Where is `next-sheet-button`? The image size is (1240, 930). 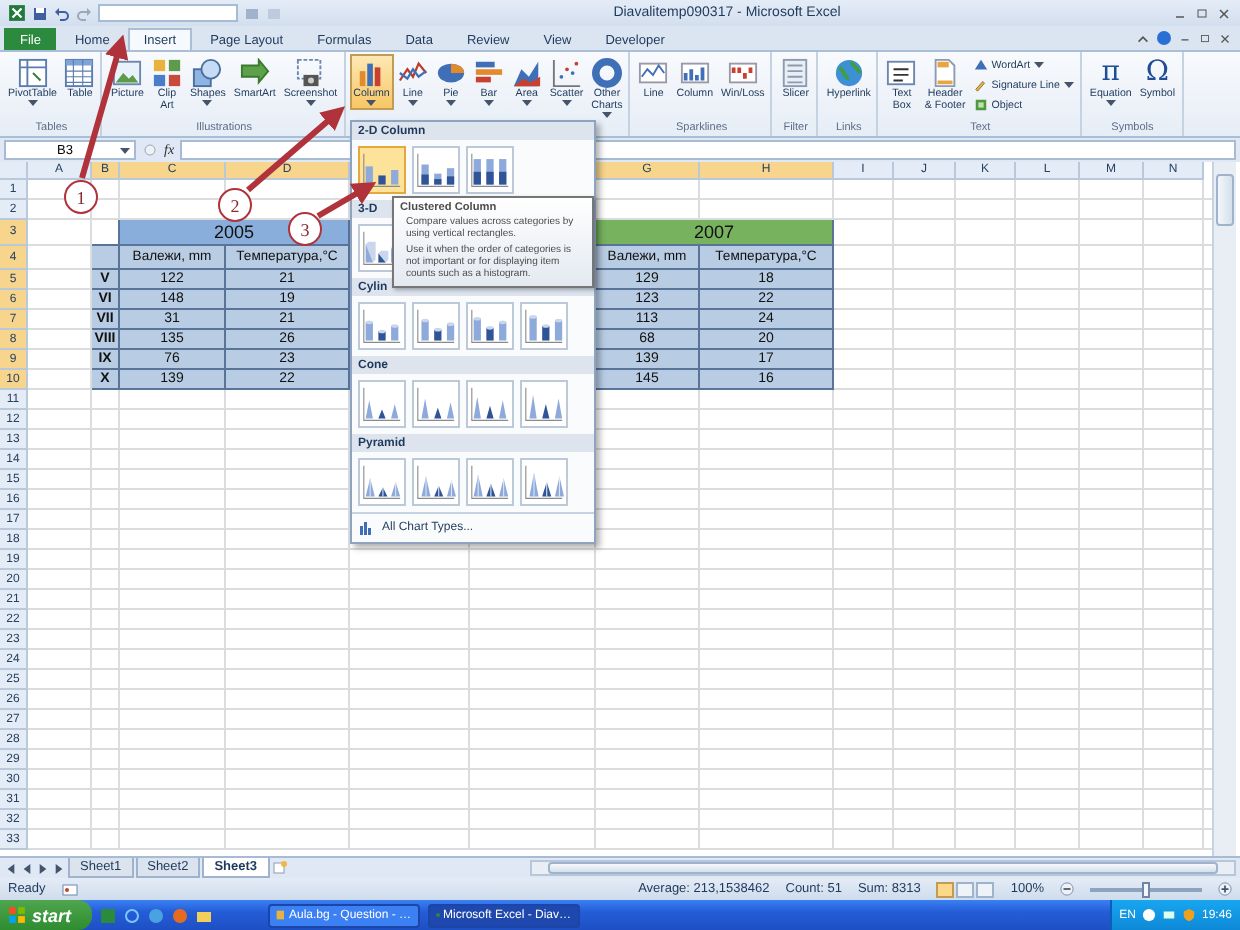
next-sheet-button is located at coordinates (43, 868).